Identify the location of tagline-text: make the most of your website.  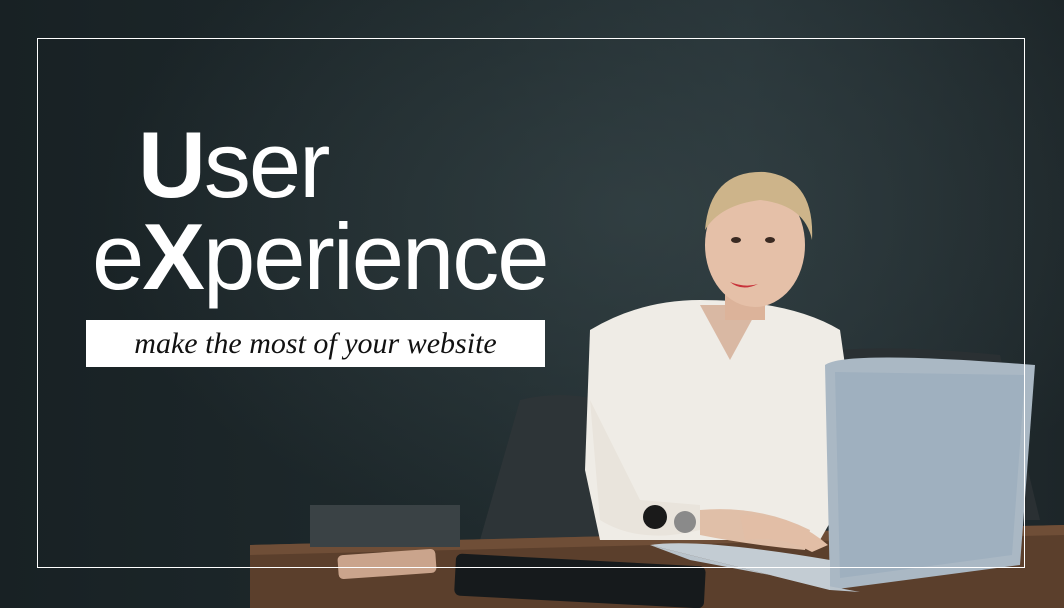
(315, 343).